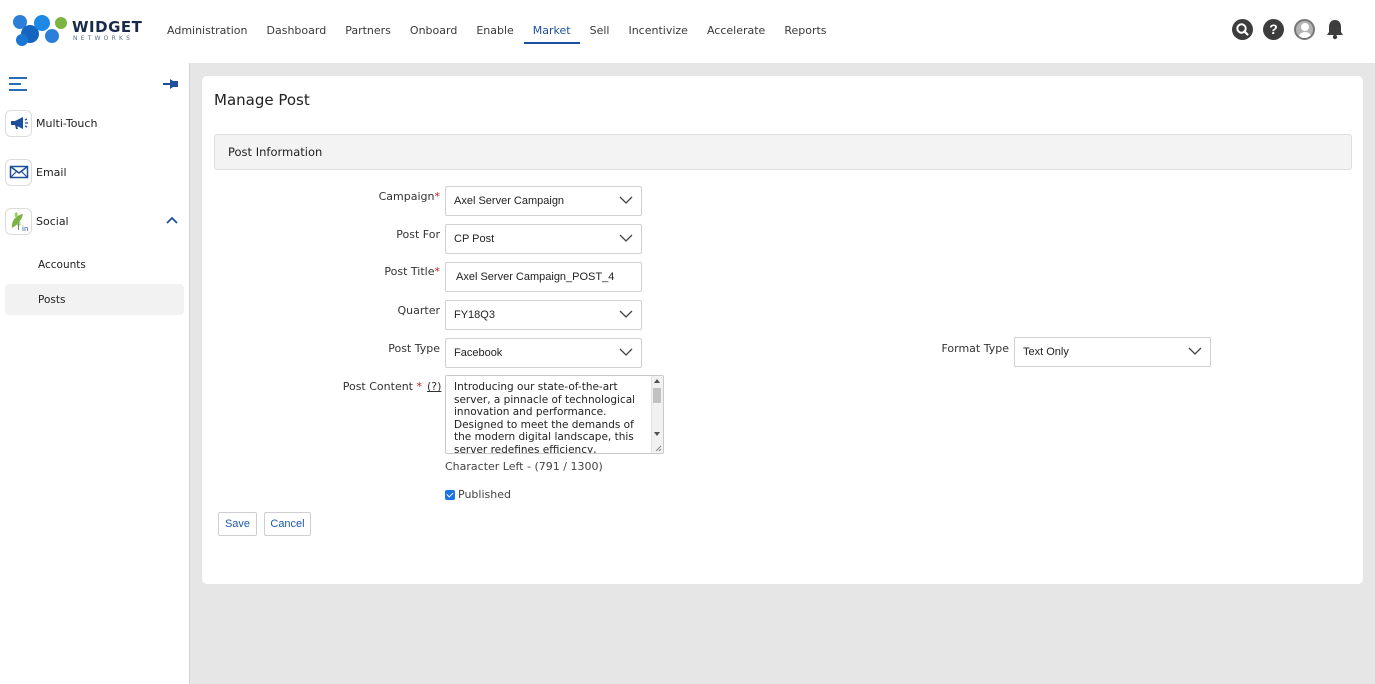  Describe the element at coordinates (262, 100) in the screenshot. I see `page-title: Manage Post` at that location.